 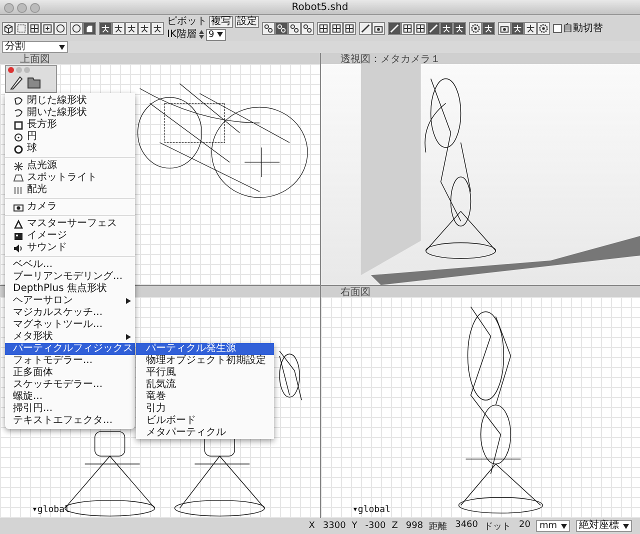 I want to click on open-line-icon, so click(x=18, y=113).